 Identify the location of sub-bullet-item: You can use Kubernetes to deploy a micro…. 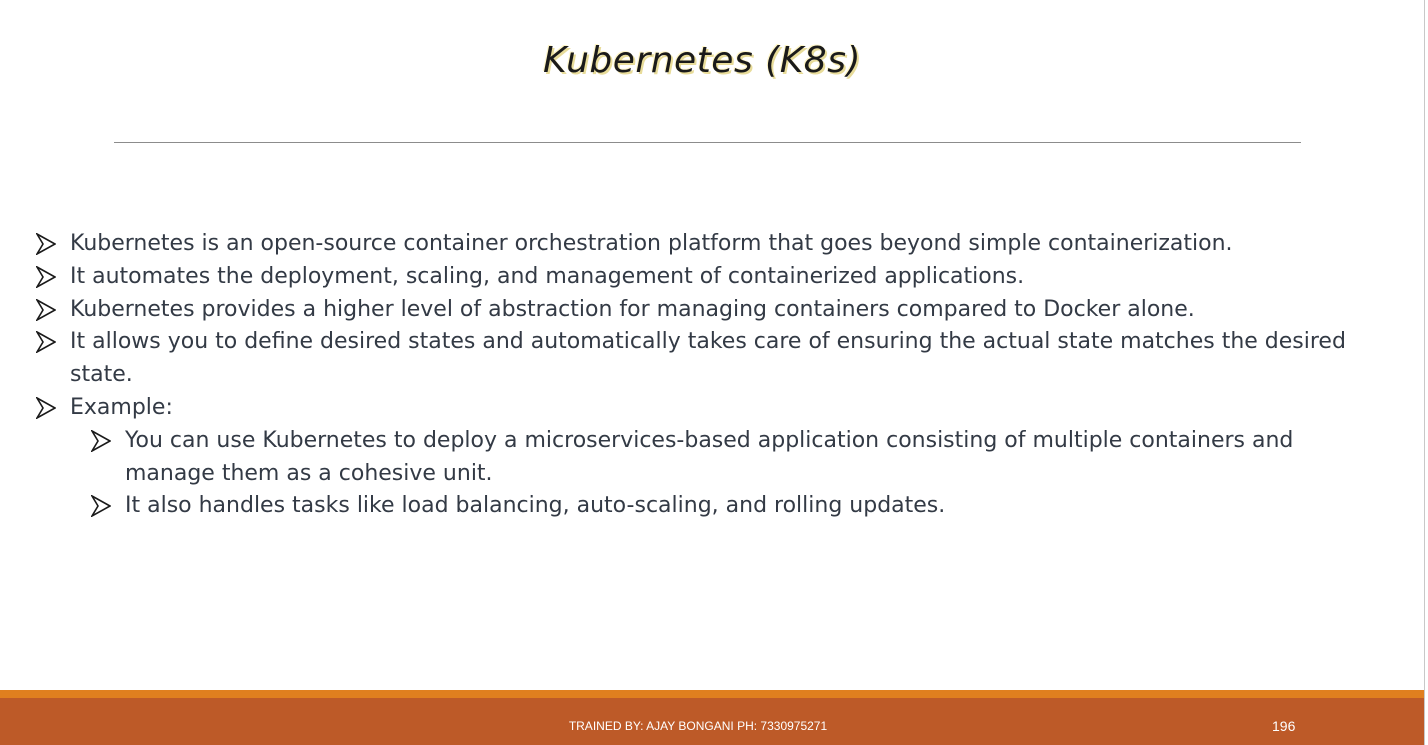
(728, 458).